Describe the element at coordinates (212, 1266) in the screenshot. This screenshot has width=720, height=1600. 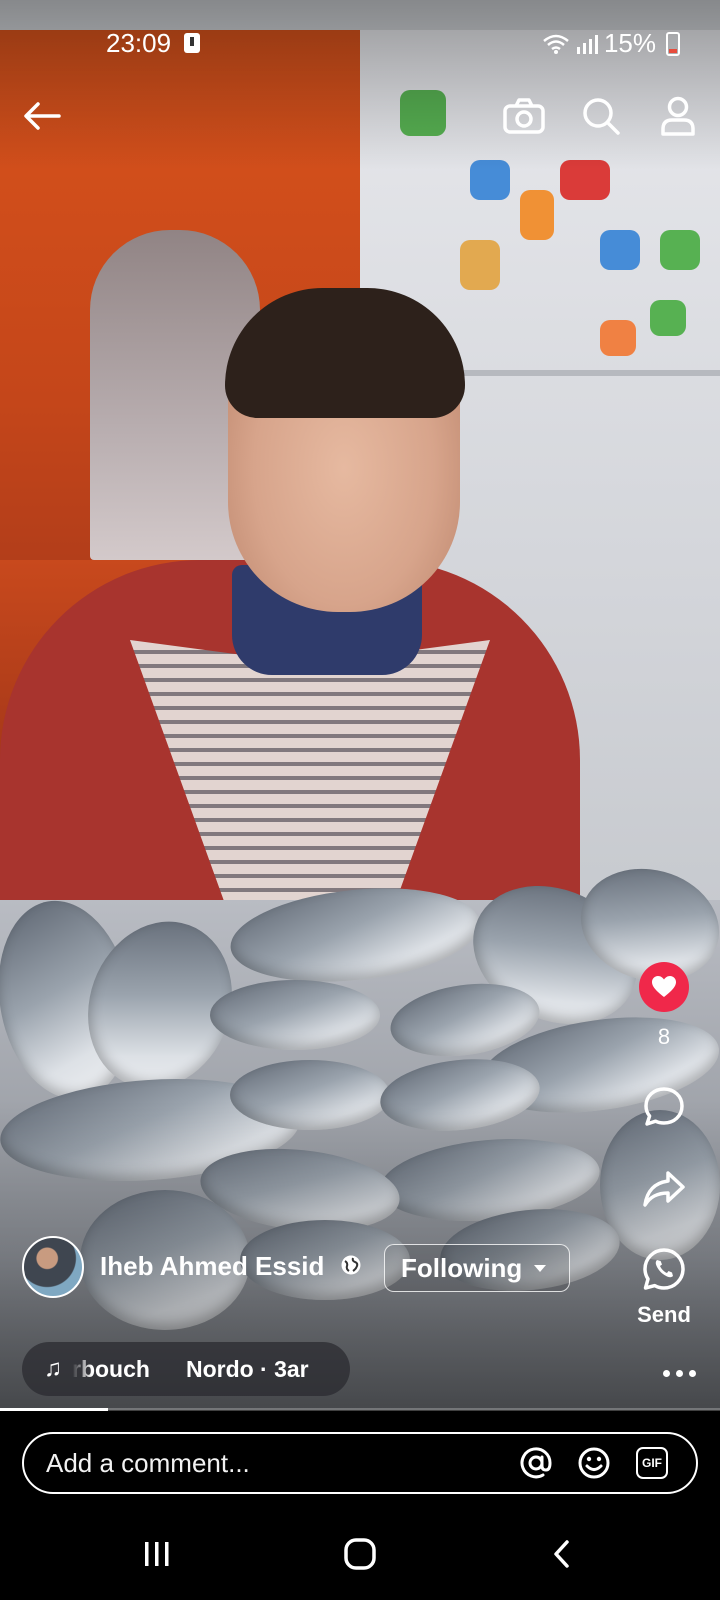
I see `author-name: Iheb Ahmed Essid` at that location.